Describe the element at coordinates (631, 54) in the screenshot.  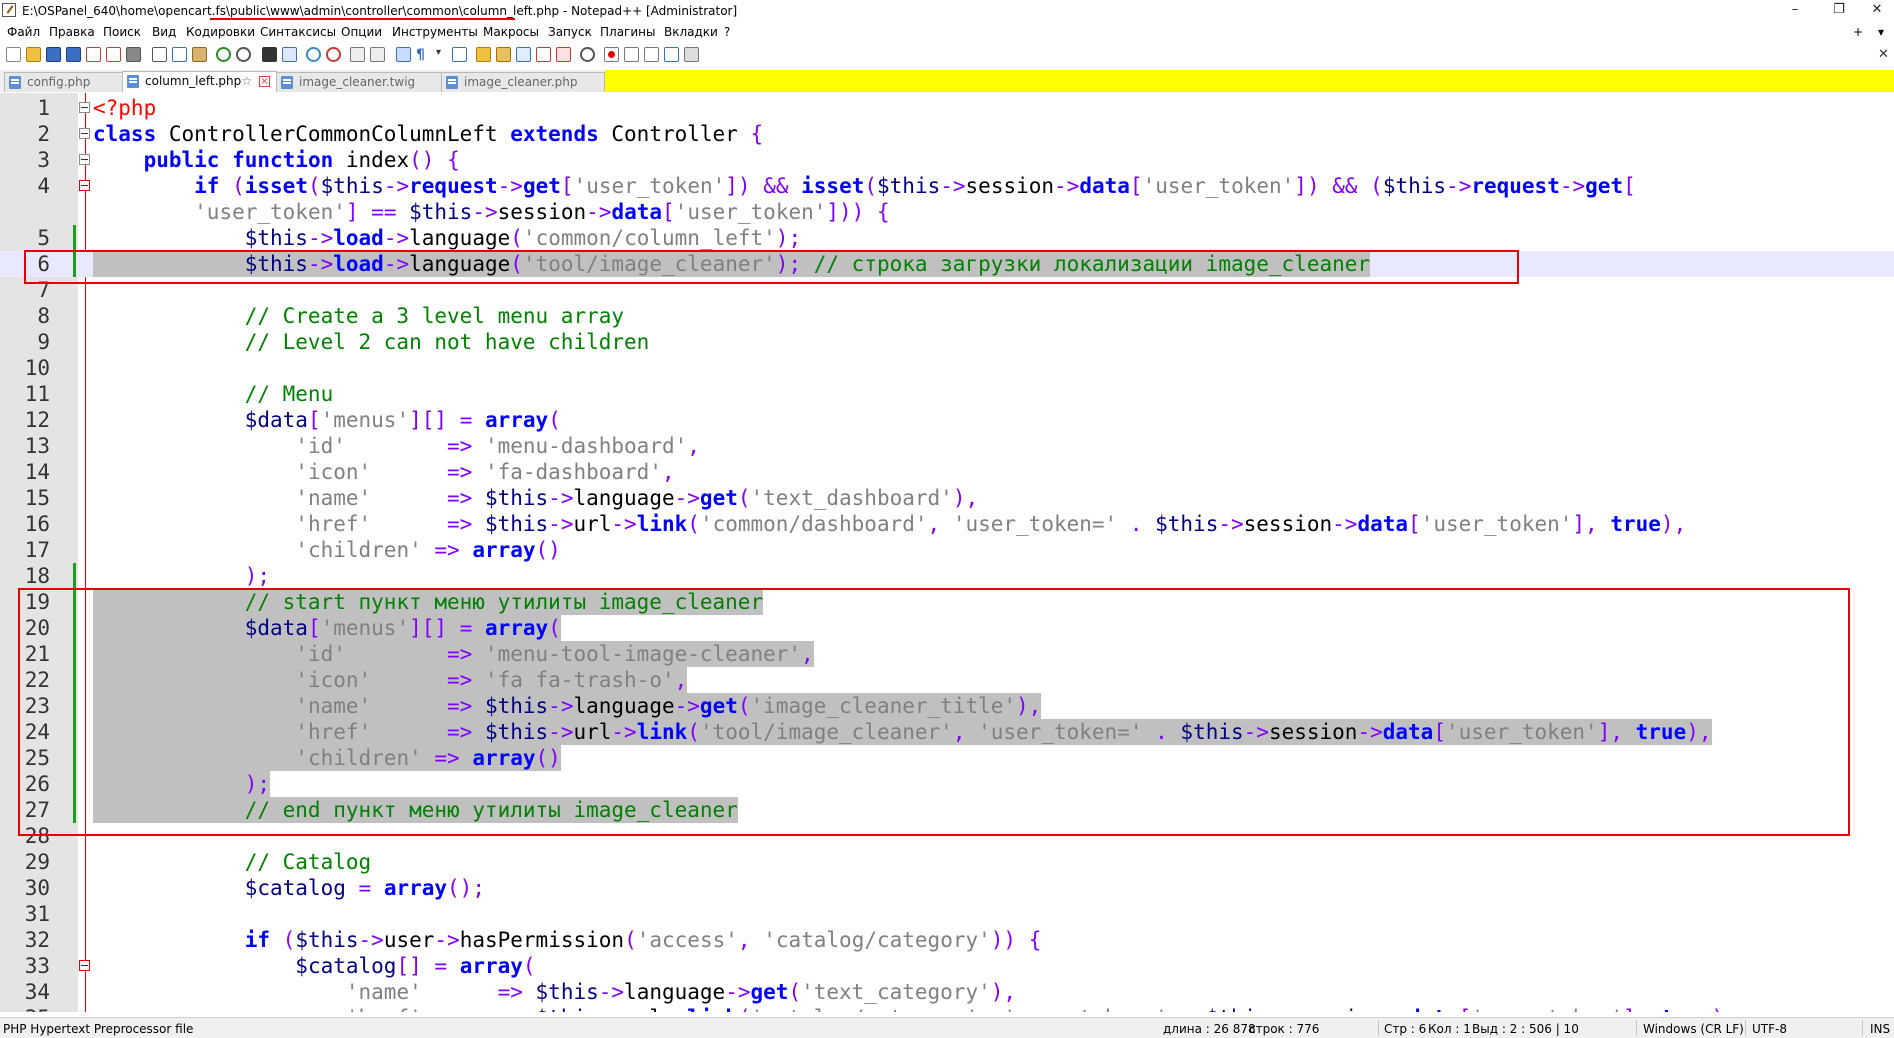
I see `stop-macro-icon` at that location.